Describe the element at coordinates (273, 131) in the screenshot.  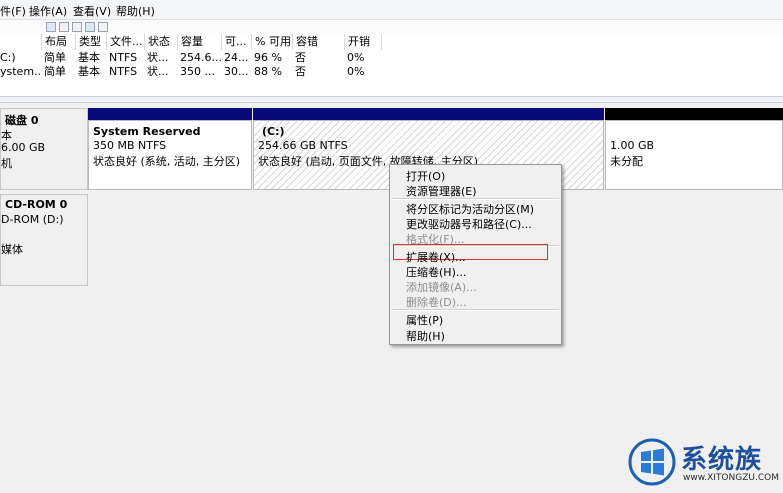
I see `partition-name: (C:)` at that location.